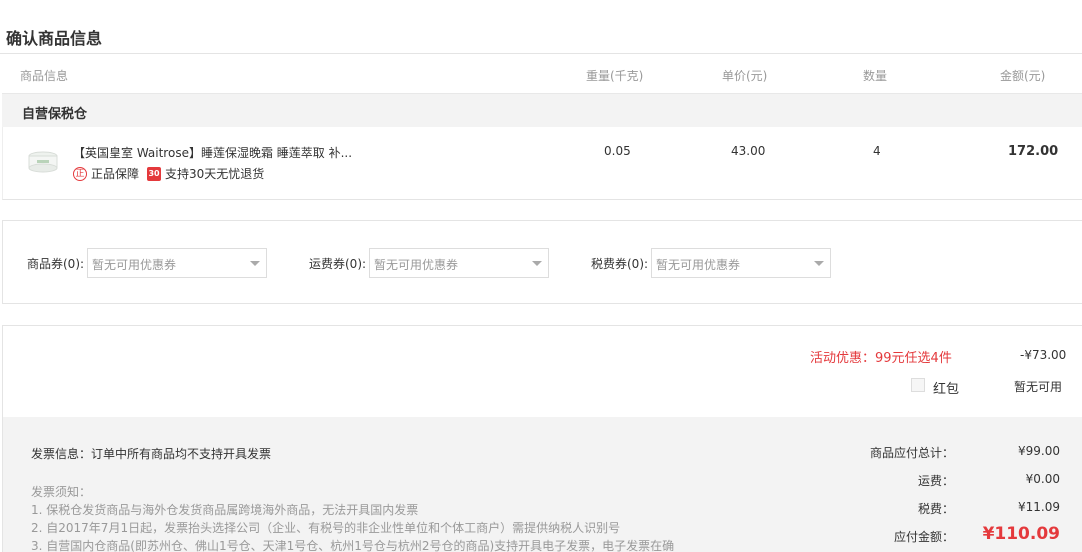 The image size is (1082, 552). What do you see at coordinates (115, 174) in the screenshot?
I see `guarantee-label: 正品保障` at bounding box center [115, 174].